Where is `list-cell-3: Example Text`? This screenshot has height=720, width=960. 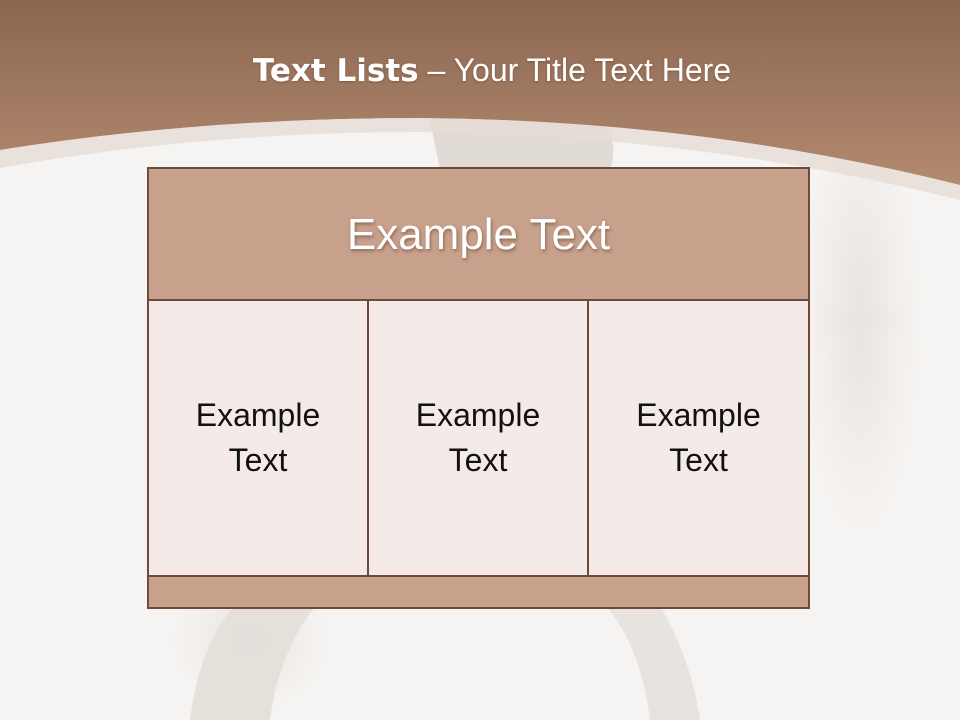
list-cell-3: Example Text is located at coordinates (698, 438).